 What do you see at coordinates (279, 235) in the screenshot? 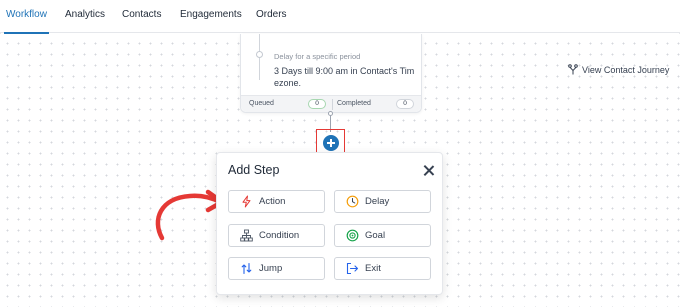
I see `condition-label: Condition` at bounding box center [279, 235].